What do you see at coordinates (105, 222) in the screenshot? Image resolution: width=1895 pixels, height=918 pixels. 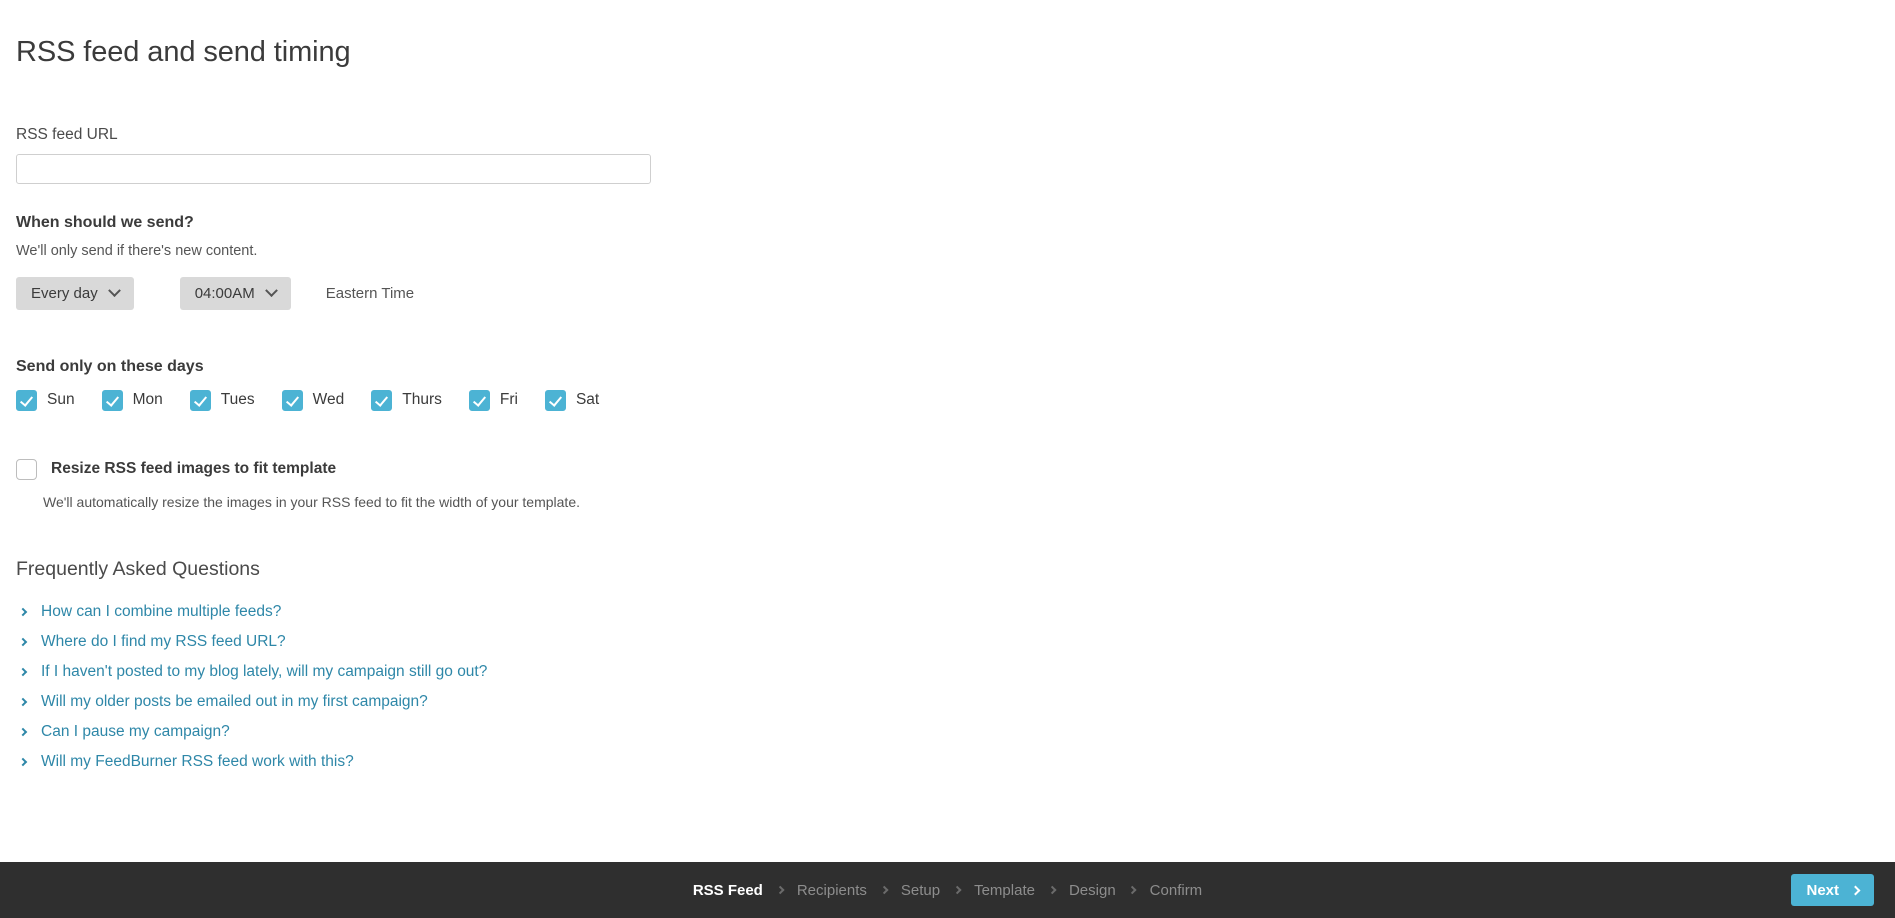 I see `when-to-send-heading: When should we send?` at bounding box center [105, 222].